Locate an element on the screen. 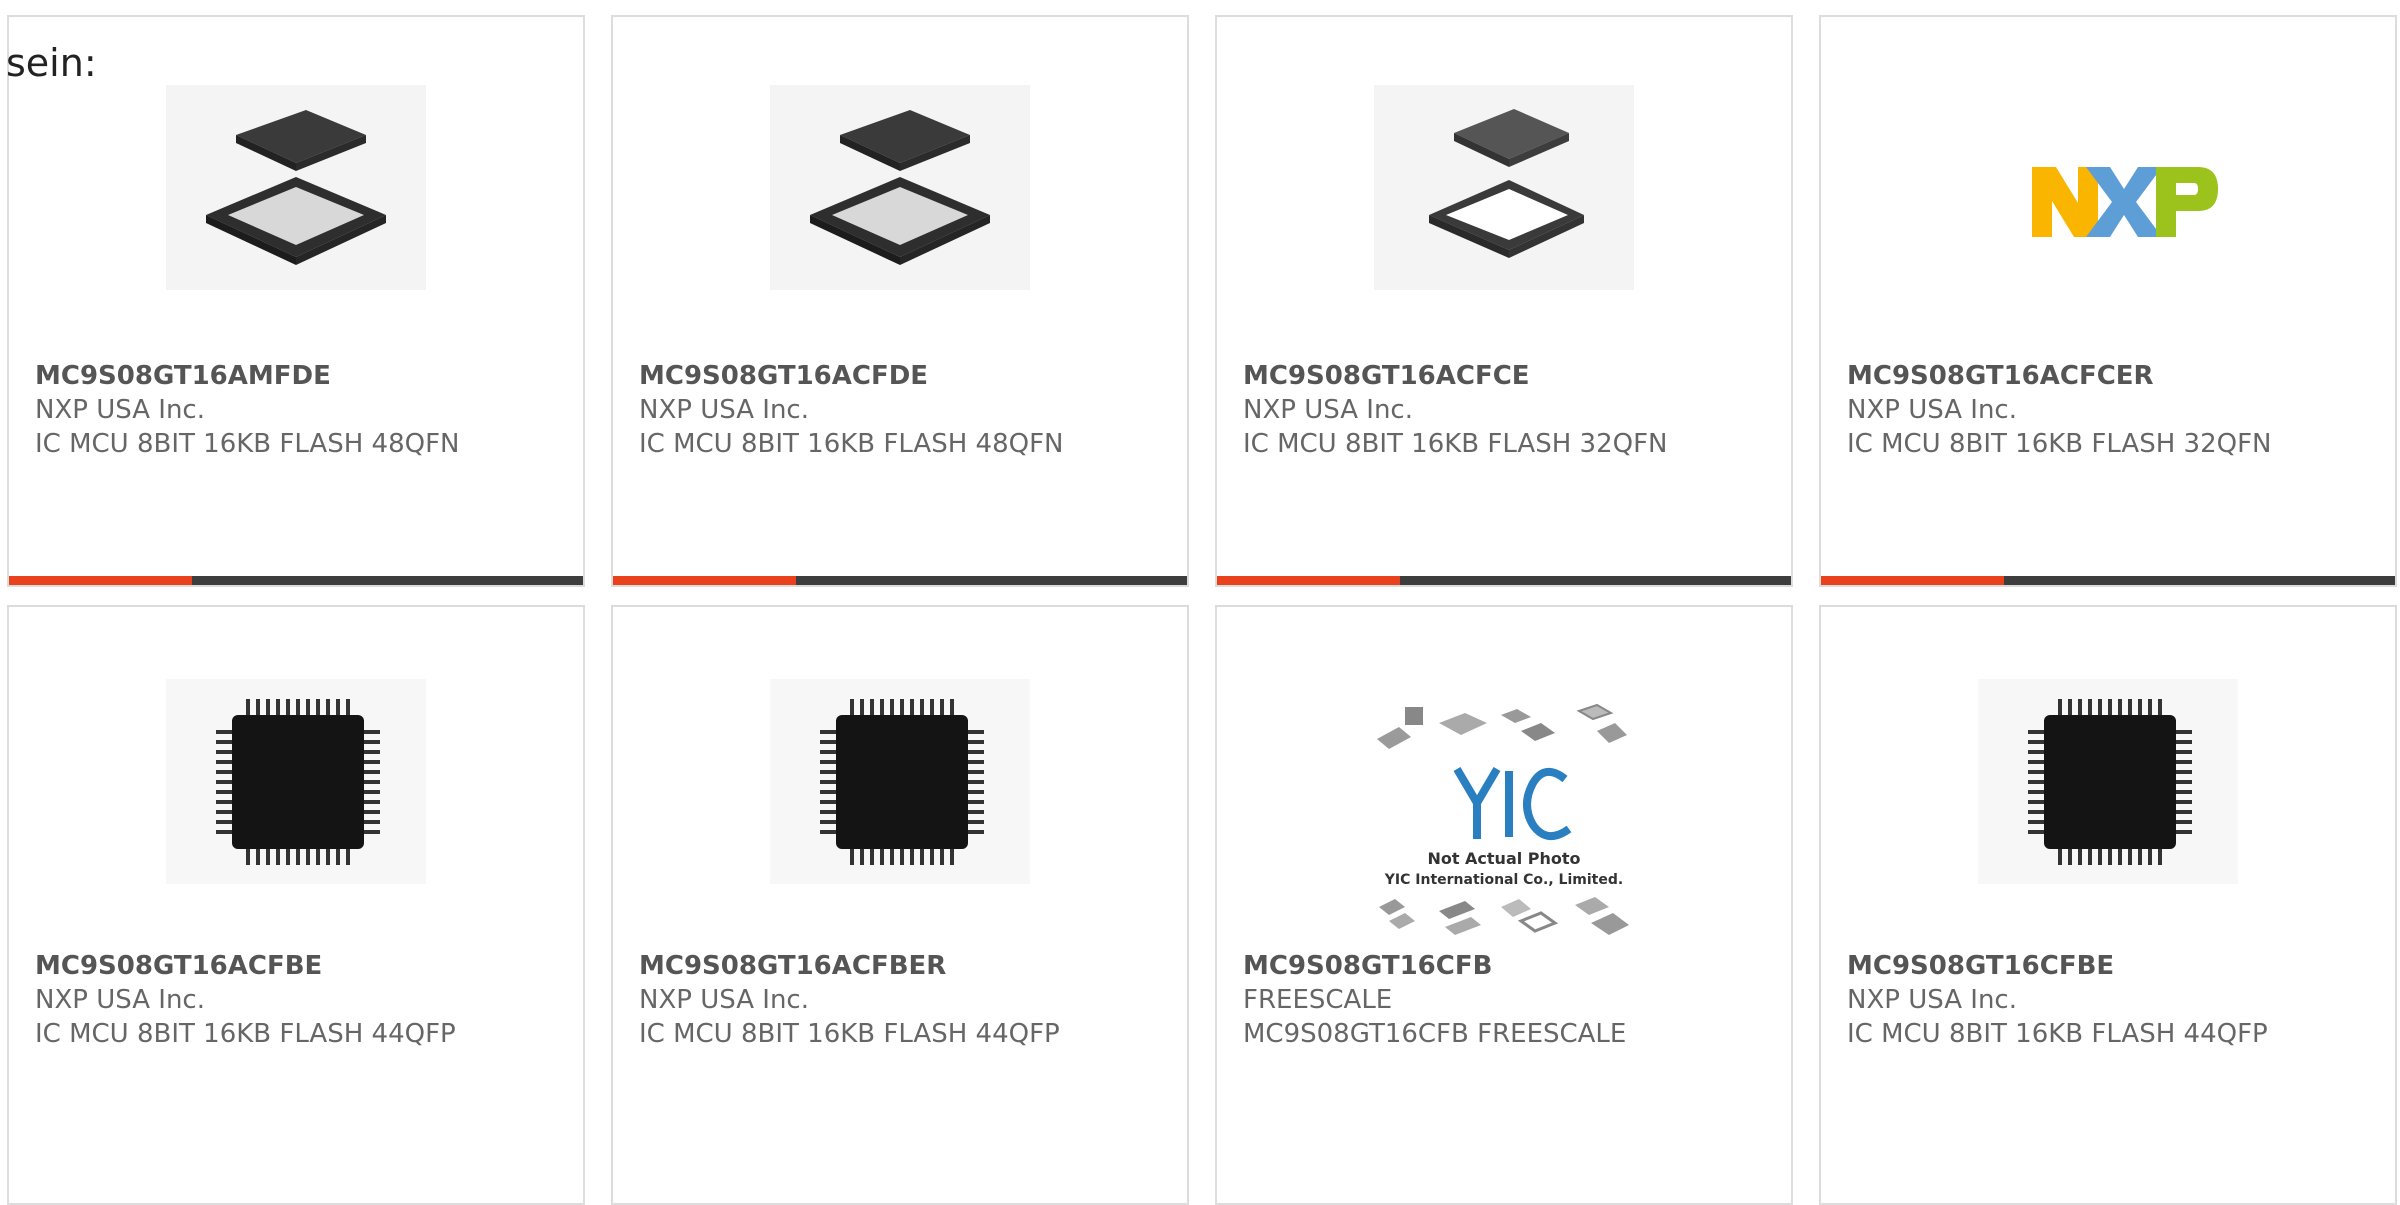 This screenshot has width=2400, height=1205. part-number: MC9S08GT16AMFDE is located at coordinates (299, 376).